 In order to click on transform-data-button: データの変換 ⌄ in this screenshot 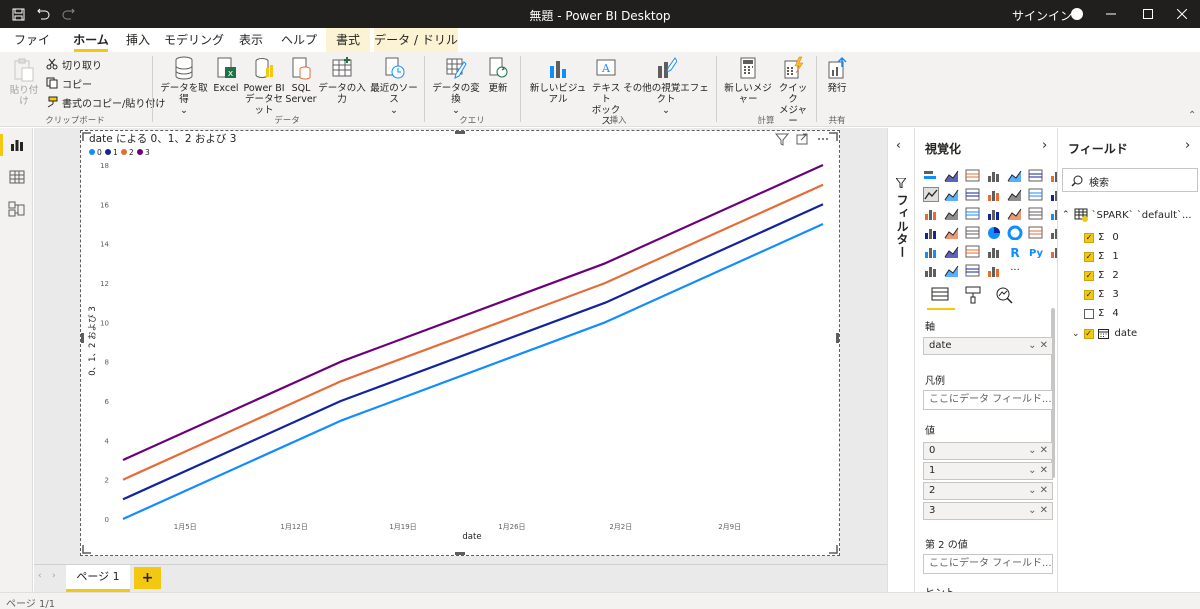, I will do `click(456, 86)`.